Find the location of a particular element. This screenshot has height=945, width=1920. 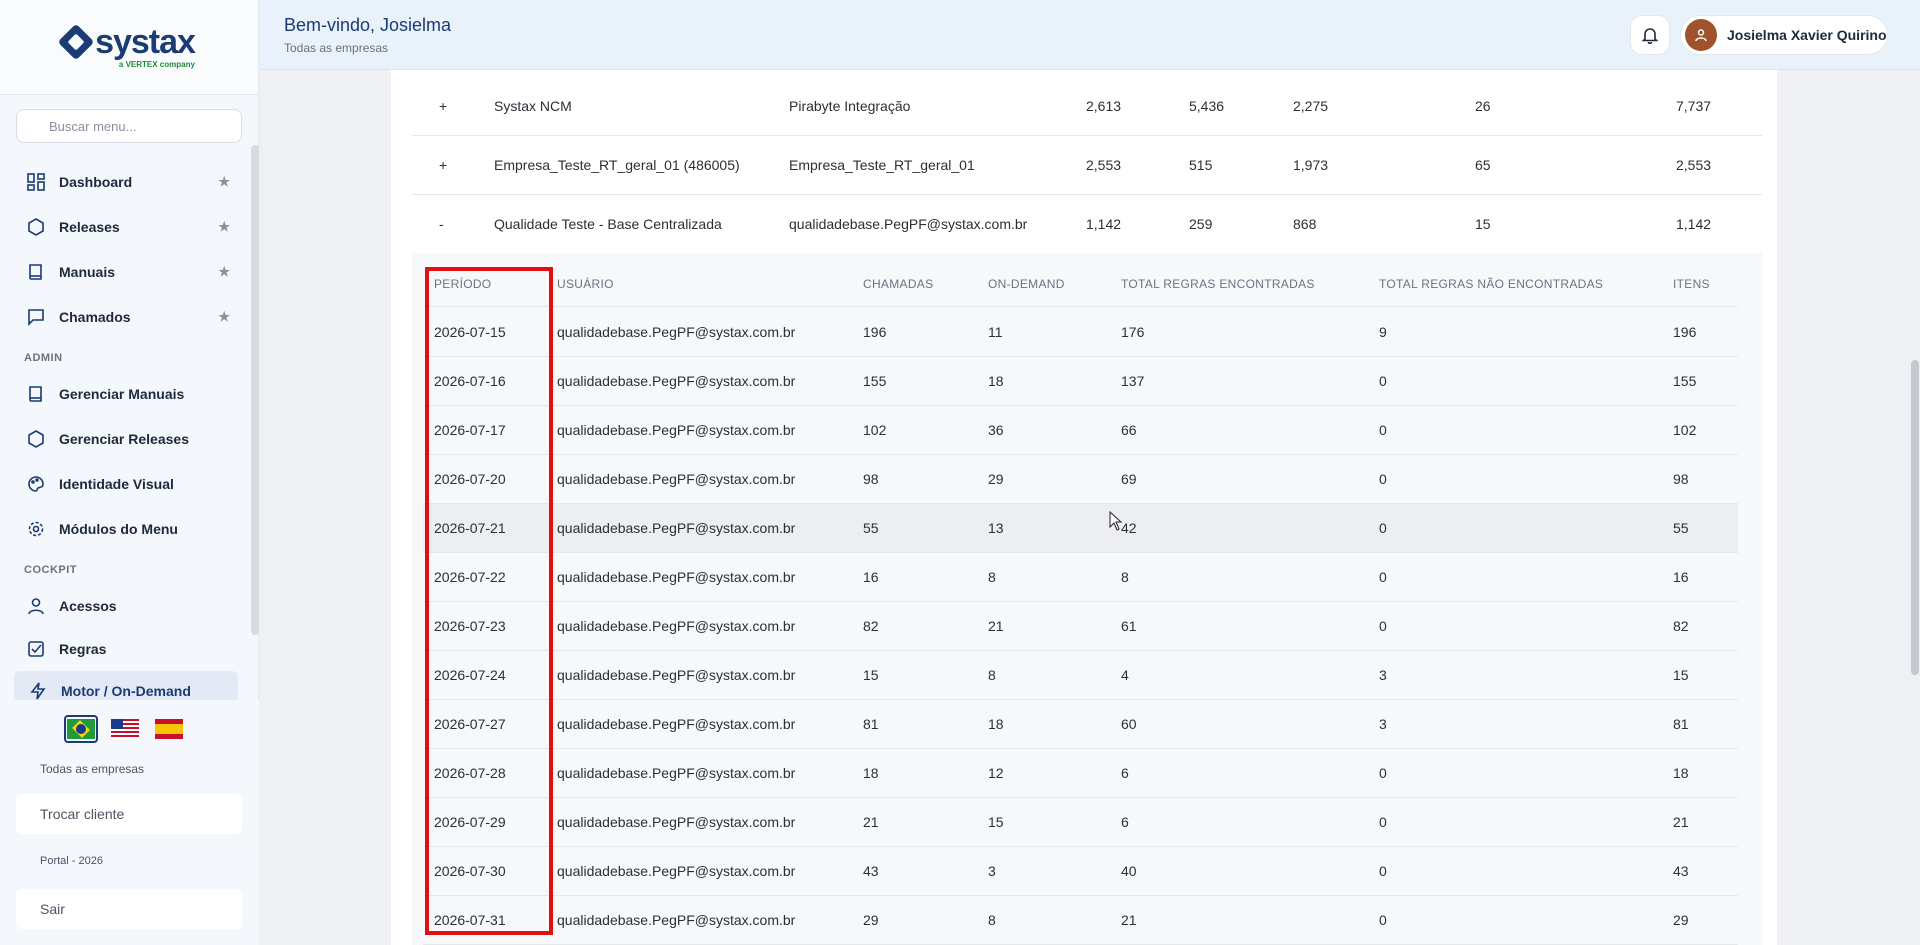

chat-icon is located at coordinates (36, 317).